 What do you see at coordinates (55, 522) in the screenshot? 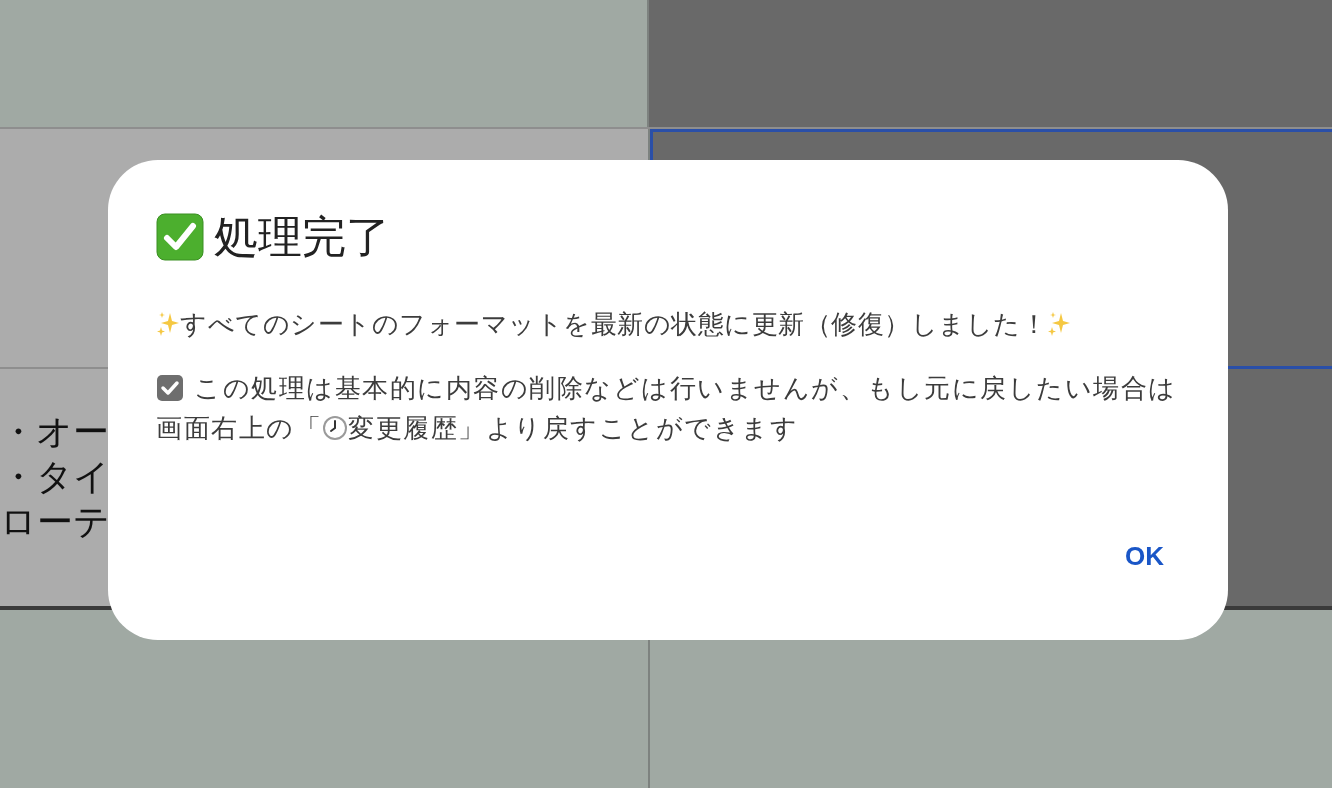
I see `cell-text: ローテ` at bounding box center [55, 522].